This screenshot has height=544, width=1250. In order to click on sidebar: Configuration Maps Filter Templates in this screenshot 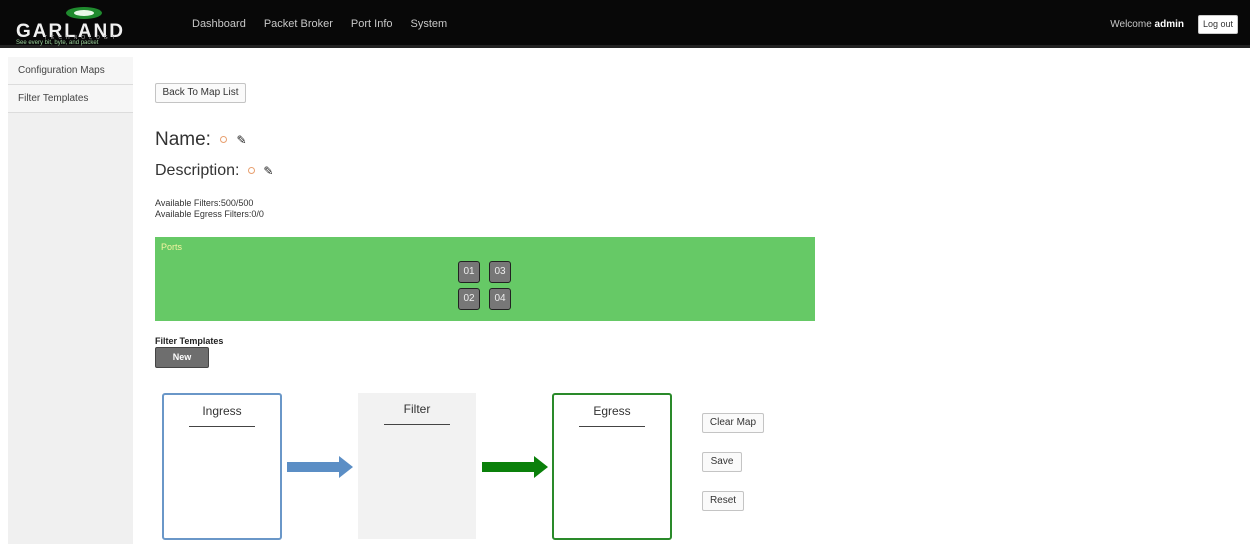, I will do `click(70, 300)`.